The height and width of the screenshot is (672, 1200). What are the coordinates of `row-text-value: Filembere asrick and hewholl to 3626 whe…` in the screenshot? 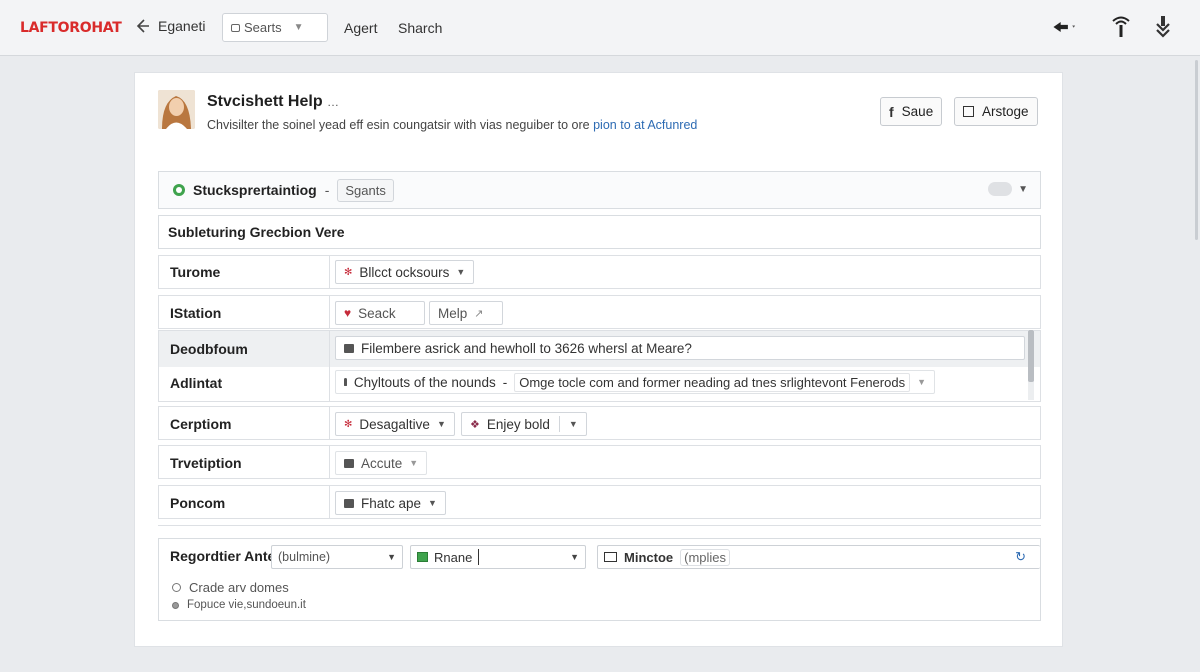 It's located at (526, 348).